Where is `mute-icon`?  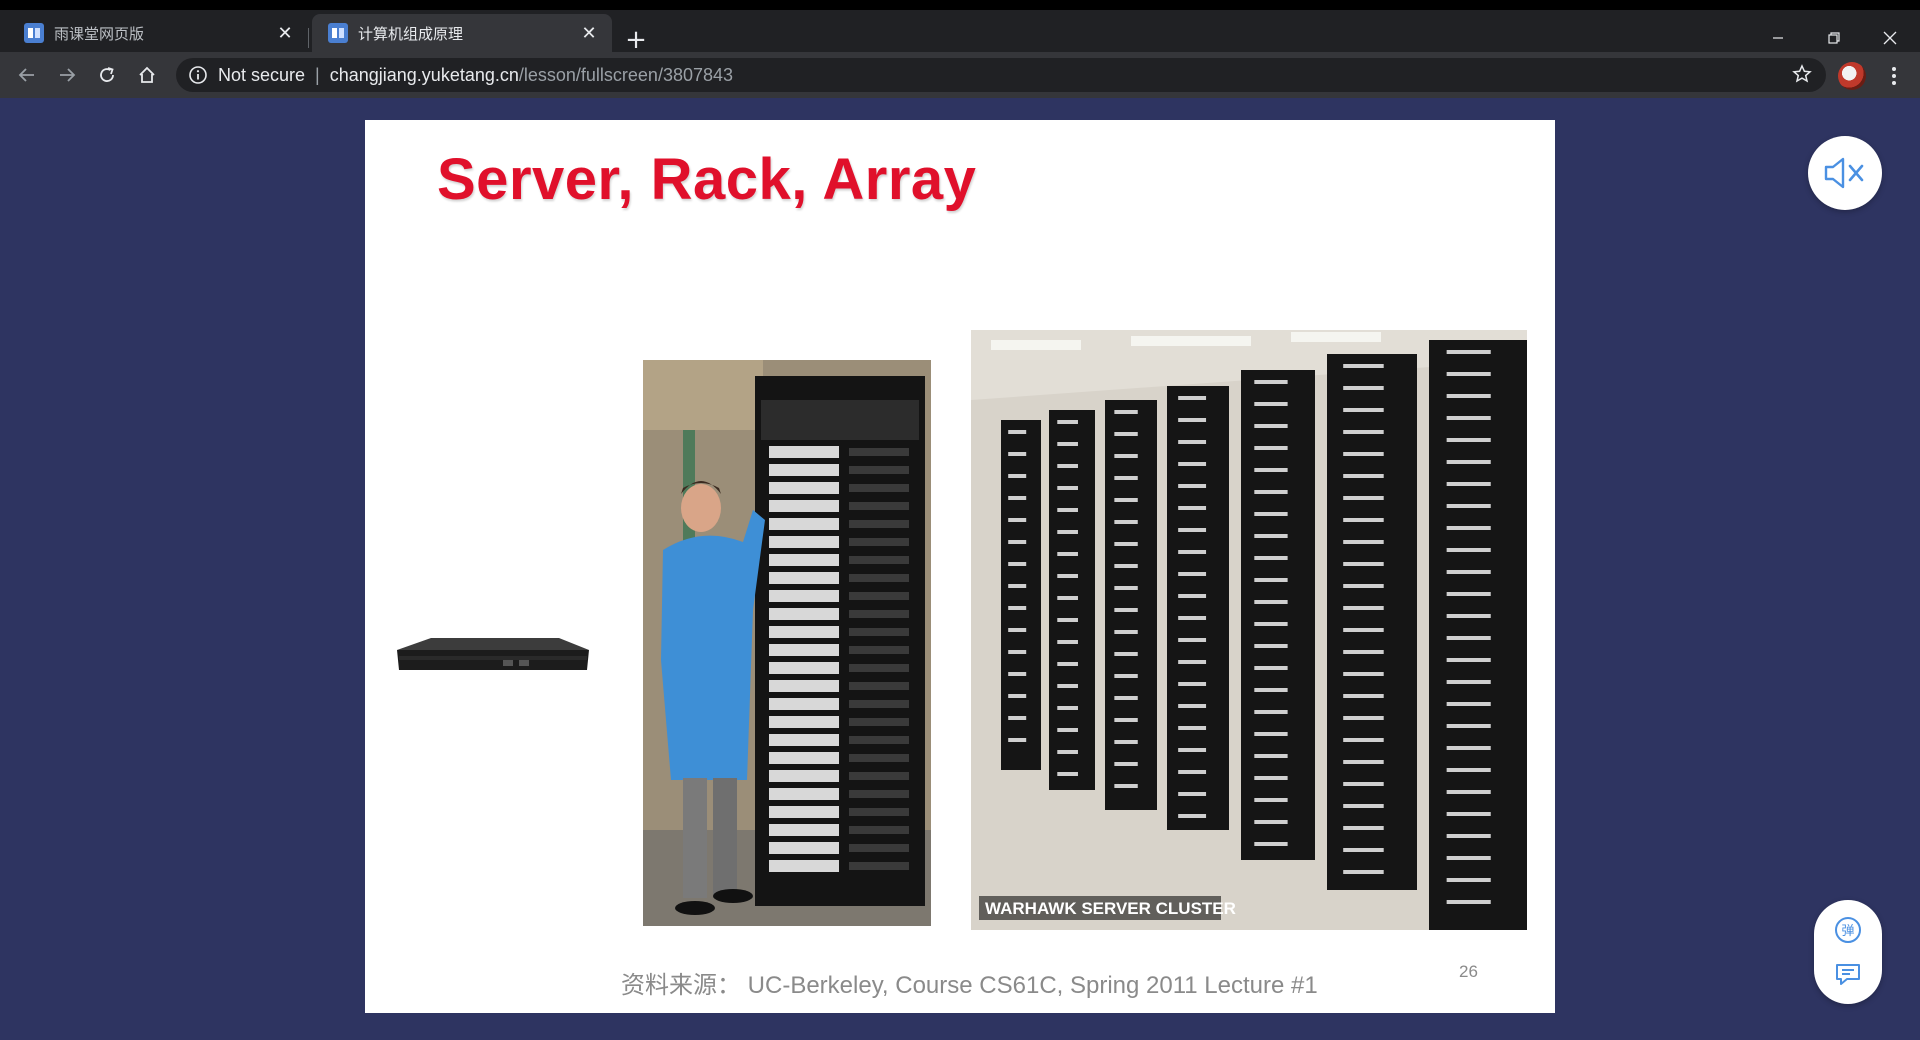
mute-icon is located at coordinates (1844, 173).